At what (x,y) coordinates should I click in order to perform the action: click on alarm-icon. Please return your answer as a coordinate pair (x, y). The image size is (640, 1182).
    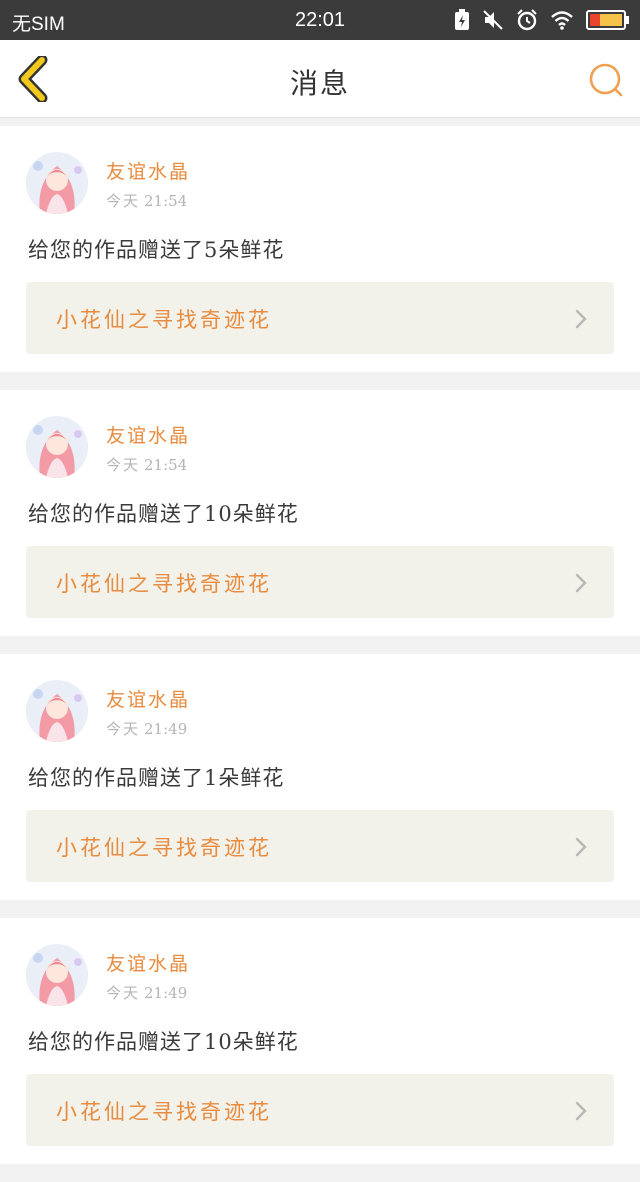
    Looking at the image, I should click on (527, 20).